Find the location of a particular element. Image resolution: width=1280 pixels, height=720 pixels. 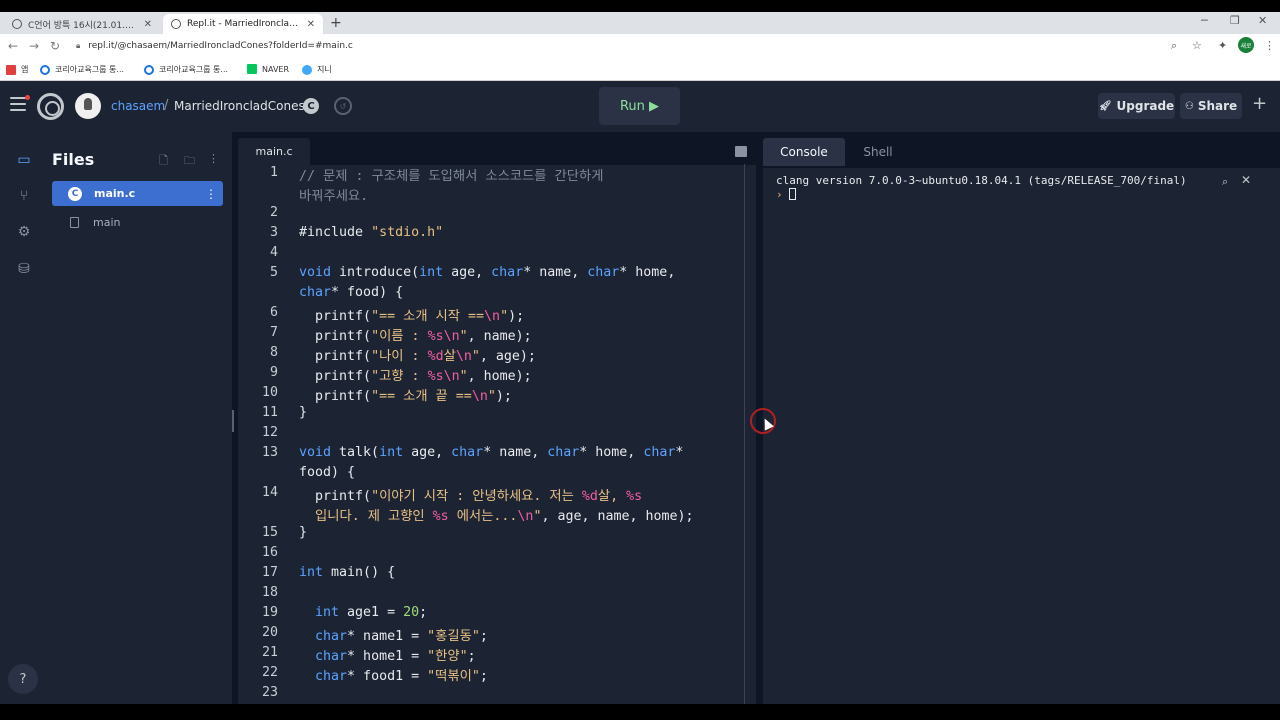

forward-icon: → is located at coordinates (34, 46).